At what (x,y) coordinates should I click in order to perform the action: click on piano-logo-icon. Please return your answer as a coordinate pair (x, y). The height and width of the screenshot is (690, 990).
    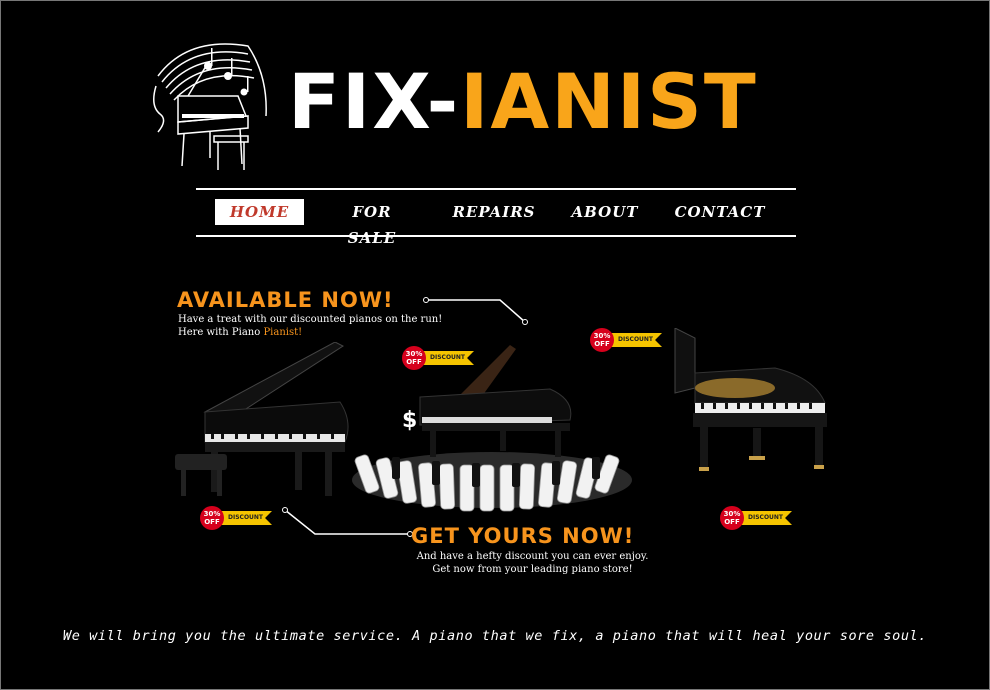
    Looking at the image, I should click on (210, 106).